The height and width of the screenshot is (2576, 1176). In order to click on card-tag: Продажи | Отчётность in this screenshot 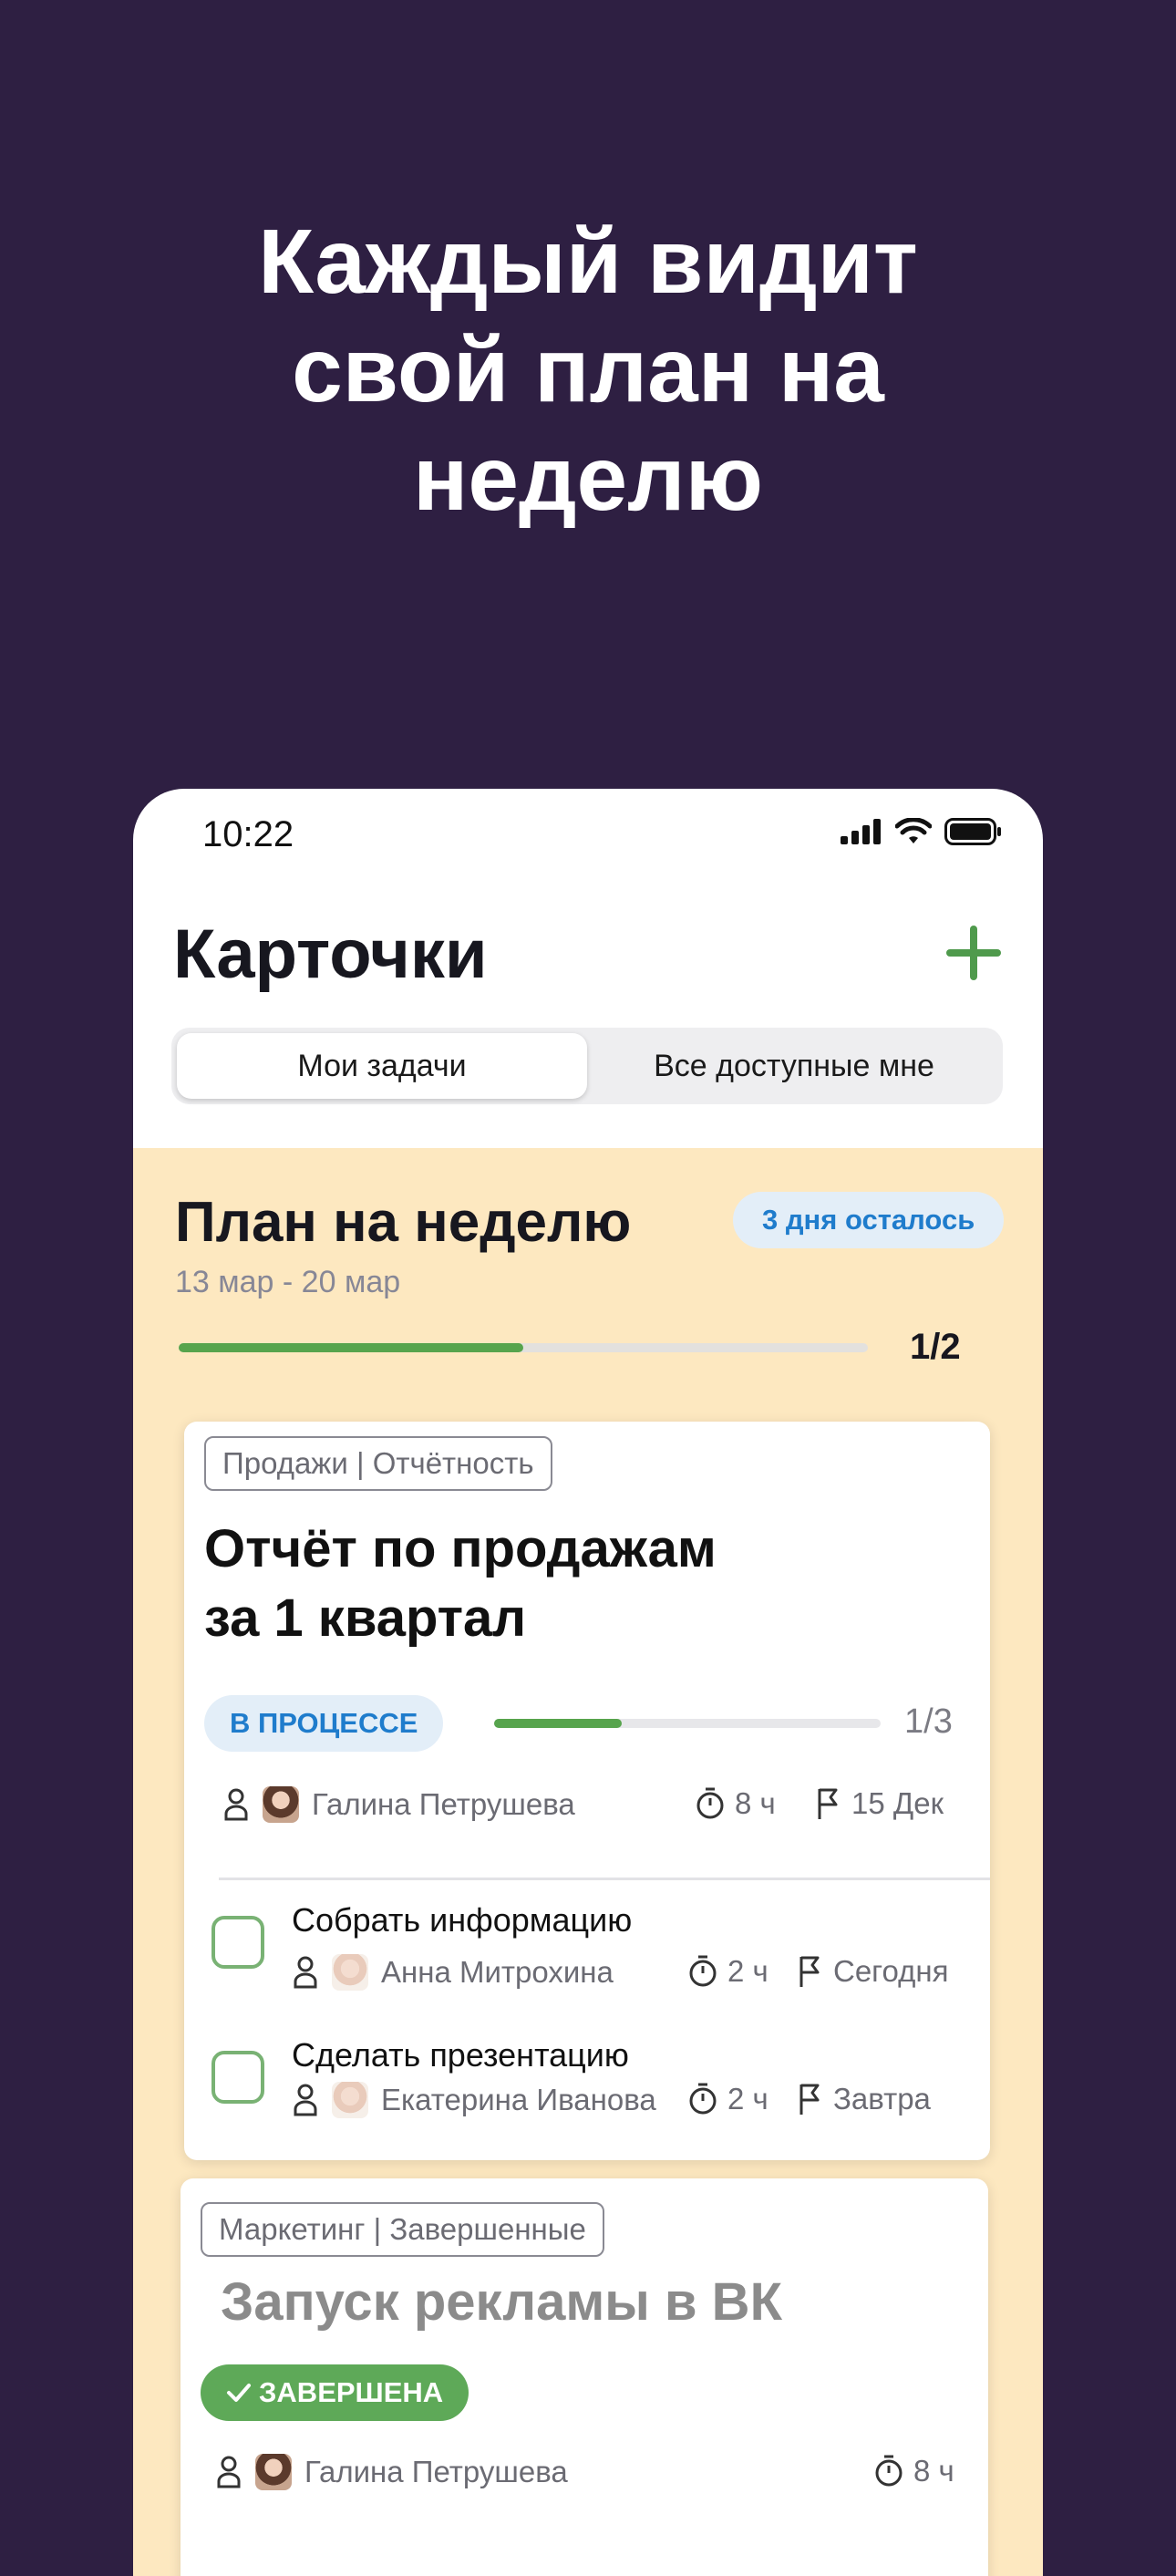, I will do `click(378, 1463)`.